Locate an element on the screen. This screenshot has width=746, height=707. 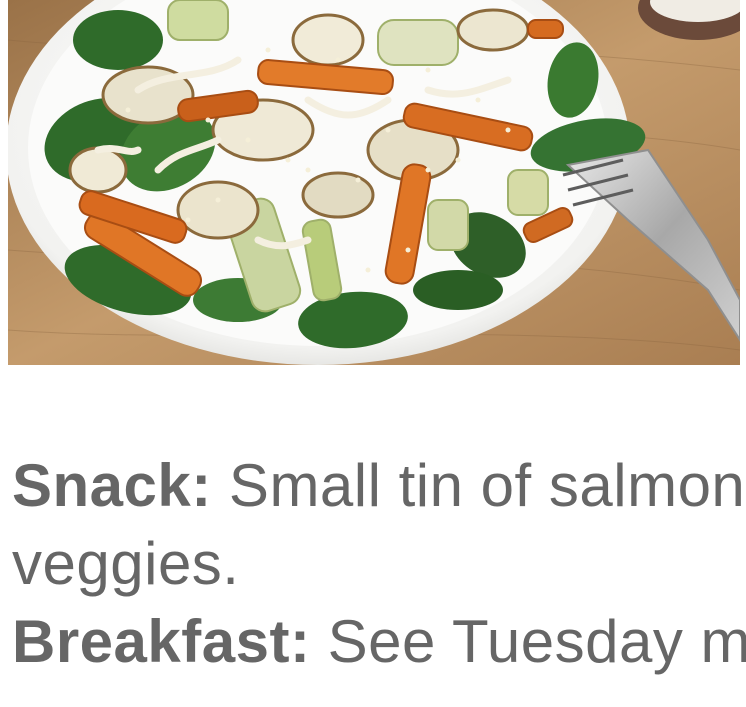
snack-continuation-text: veggies. is located at coordinates (126, 563).